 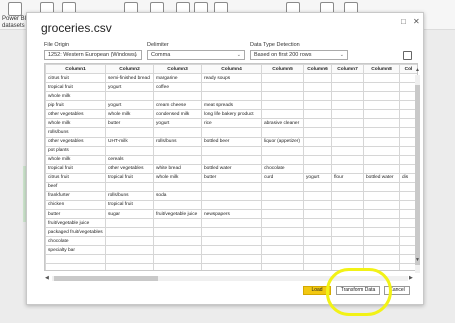 What do you see at coordinates (275, 45) in the screenshot?
I see `detection-label: Data Type Detection` at bounding box center [275, 45].